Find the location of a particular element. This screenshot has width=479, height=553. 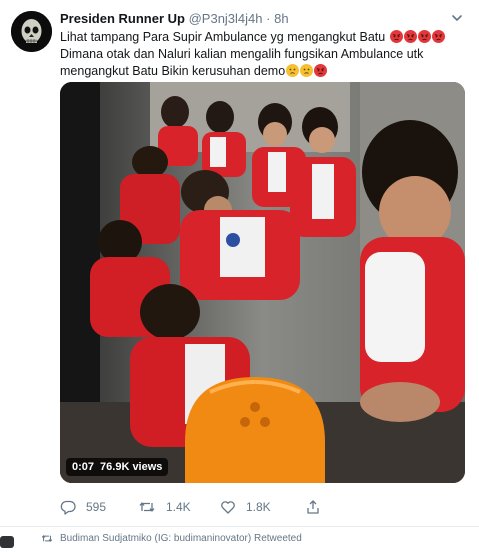

like-button: 1.8K is located at coordinates (245, 507).